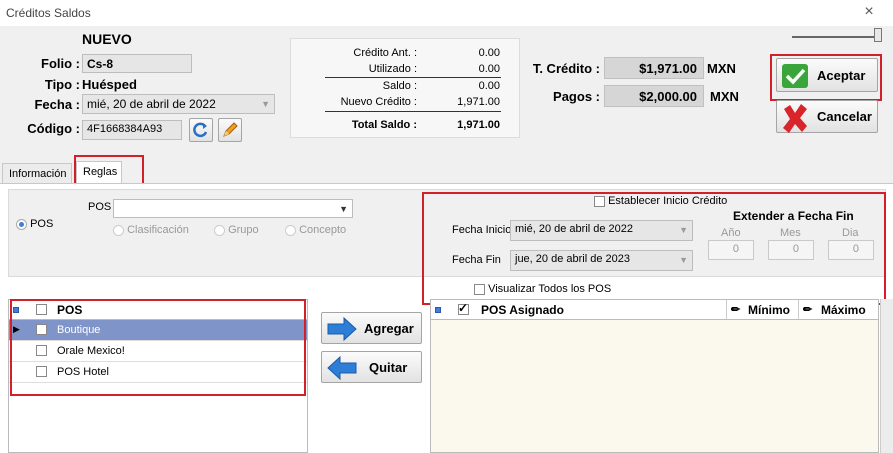  What do you see at coordinates (137, 63) in the screenshot?
I see `folio-field: Cs-8` at bounding box center [137, 63].